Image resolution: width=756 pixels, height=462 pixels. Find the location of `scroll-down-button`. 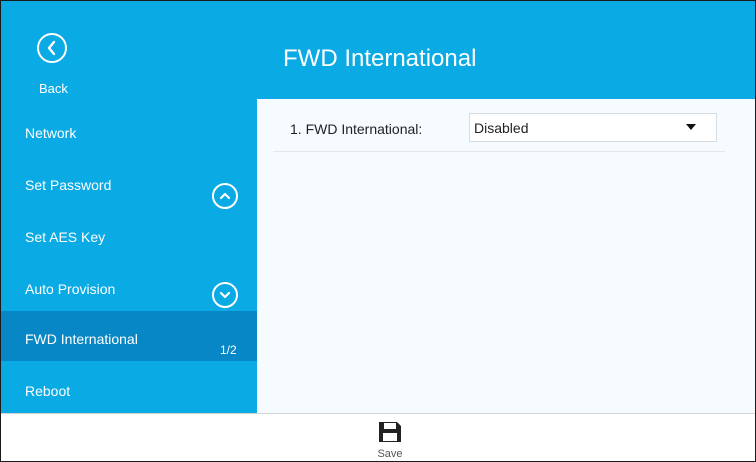

scroll-down-button is located at coordinates (225, 295).